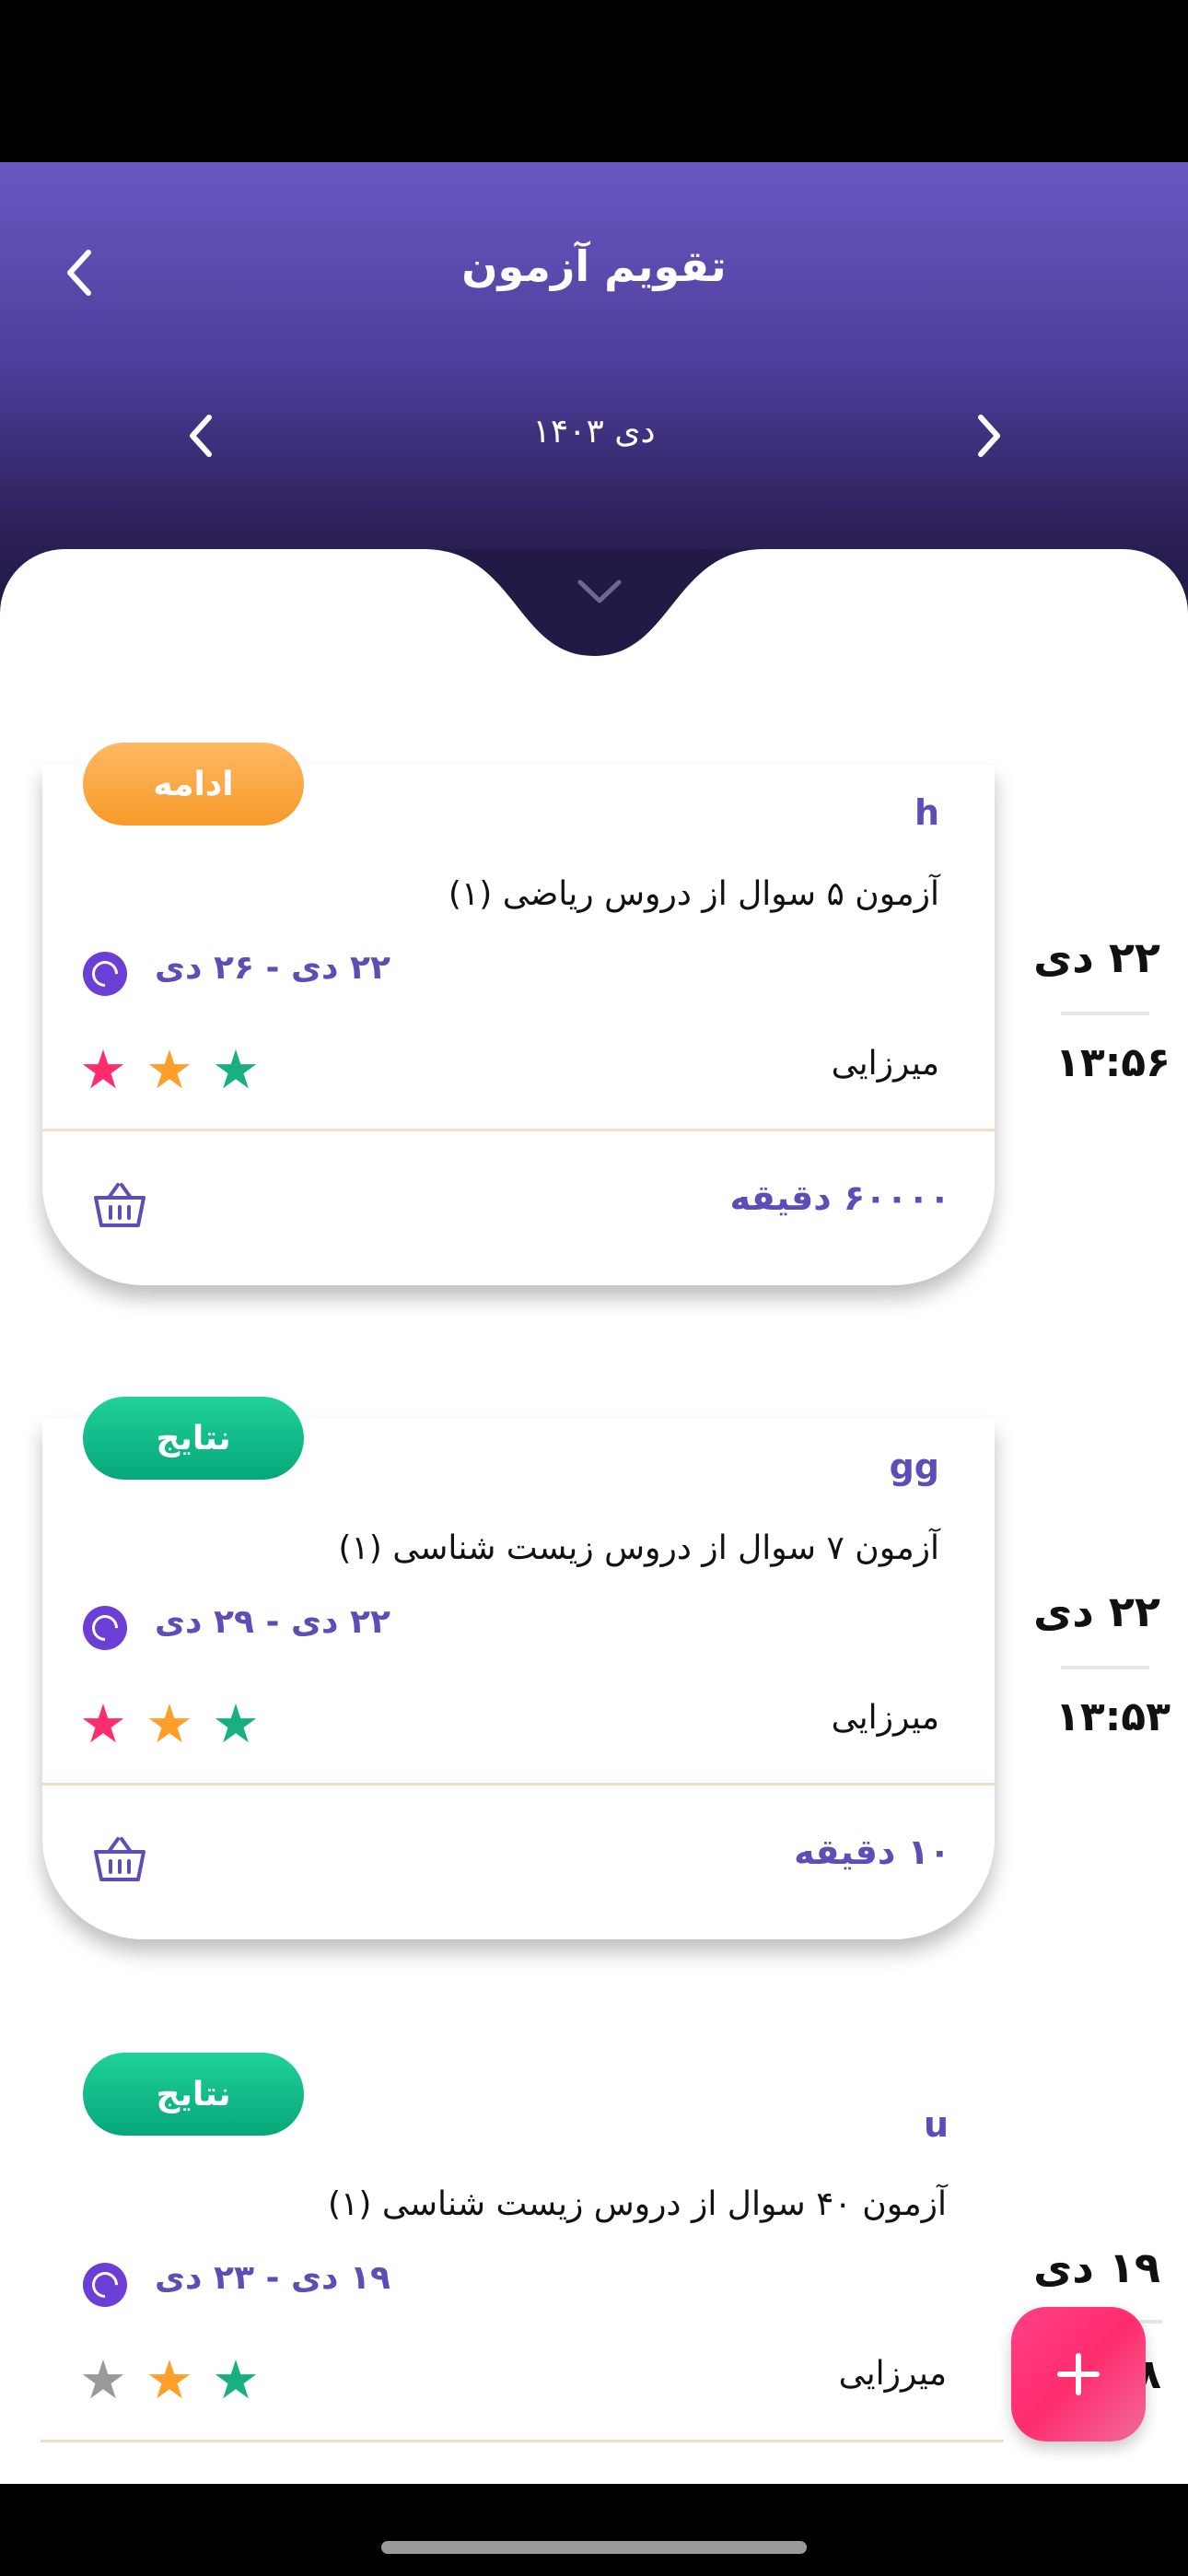 Image resolution: width=1188 pixels, height=2576 pixels. What do you see at coordinates (272, 968) in the screenshot?
I see `date-range: ۲۲ دی - ۲۶ دی` at bounding box center [272, 968].